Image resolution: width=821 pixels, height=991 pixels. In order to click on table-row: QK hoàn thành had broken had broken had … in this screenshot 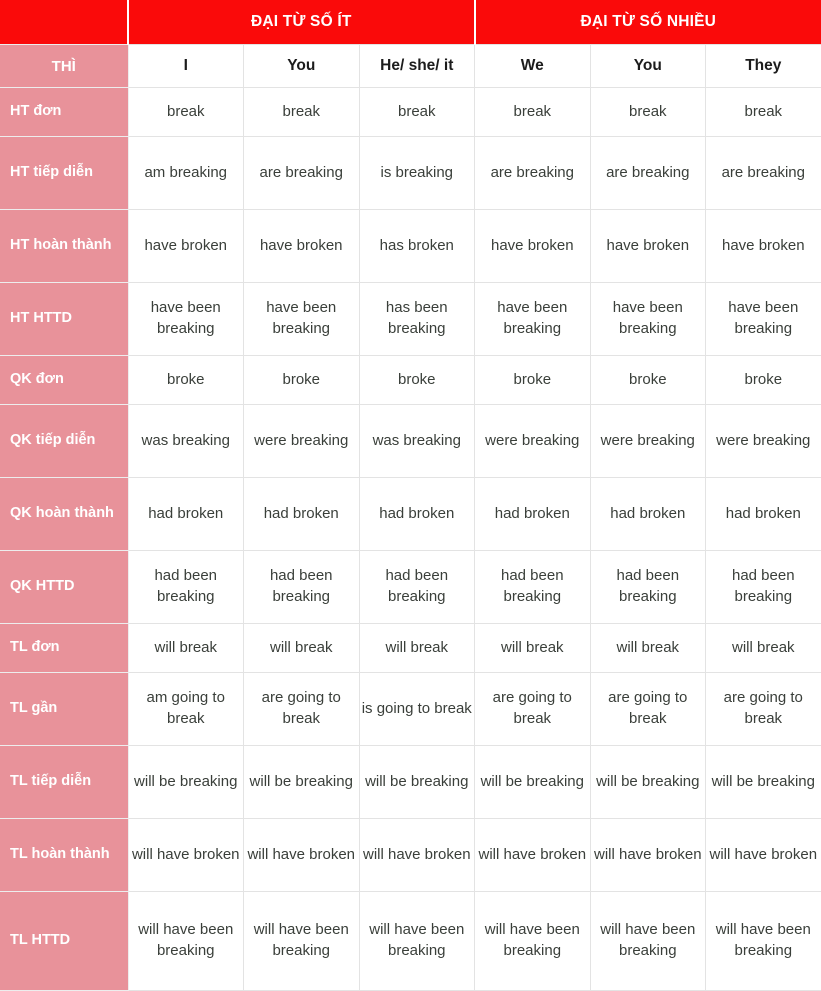, I will do `click(410, 514)`.